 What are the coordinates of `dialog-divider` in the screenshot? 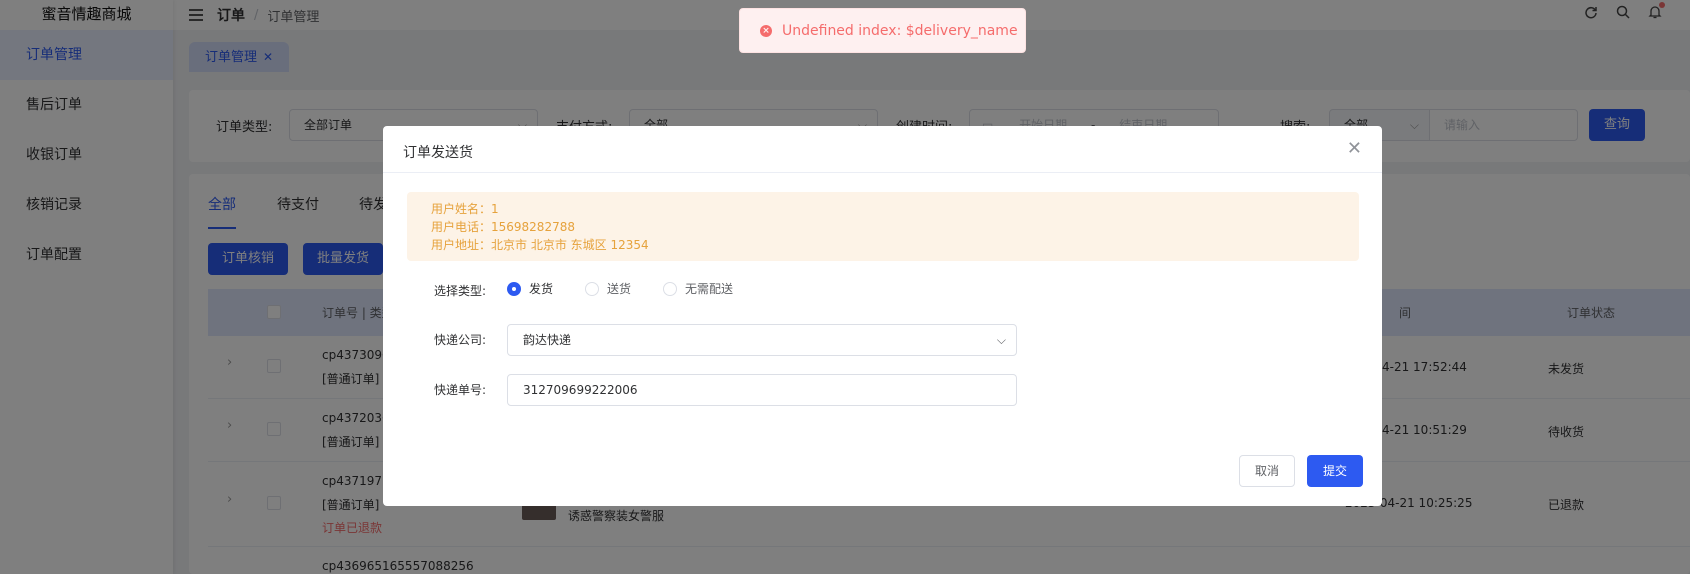 It's located at (882, 172).